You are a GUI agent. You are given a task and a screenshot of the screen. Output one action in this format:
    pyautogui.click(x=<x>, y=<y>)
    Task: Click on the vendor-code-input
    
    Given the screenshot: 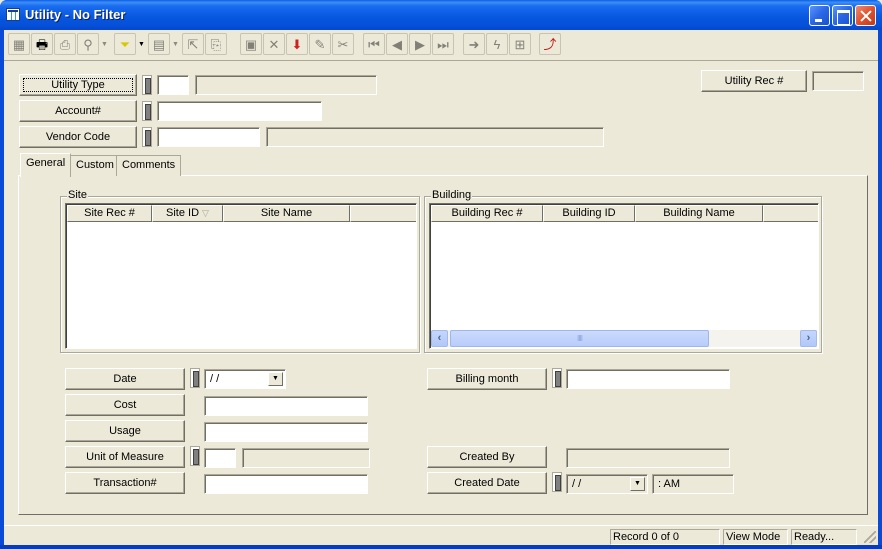 What is the action you would take?
    pyautogui.click(x=208, y=137)
    